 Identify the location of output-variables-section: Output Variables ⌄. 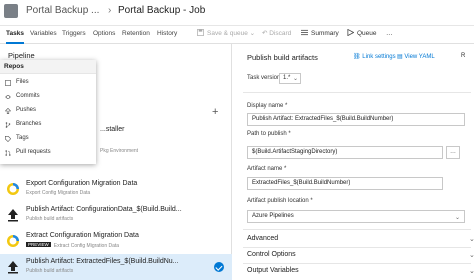
(360, 271).